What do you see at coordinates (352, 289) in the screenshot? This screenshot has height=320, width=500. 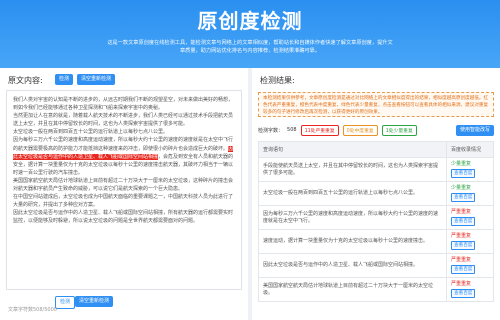 I see `query-sentence: 美国国家航空航天局估计地球轨道上目前有超过二十万块大于一厘米的太空垃圾。` at bounding box center [352, 289].